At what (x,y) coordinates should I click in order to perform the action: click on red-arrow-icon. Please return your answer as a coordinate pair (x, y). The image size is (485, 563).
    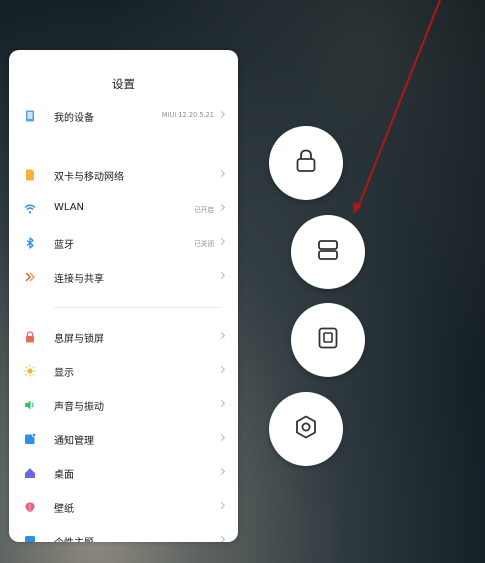
    Looking at the image, I should click on (397, 107).